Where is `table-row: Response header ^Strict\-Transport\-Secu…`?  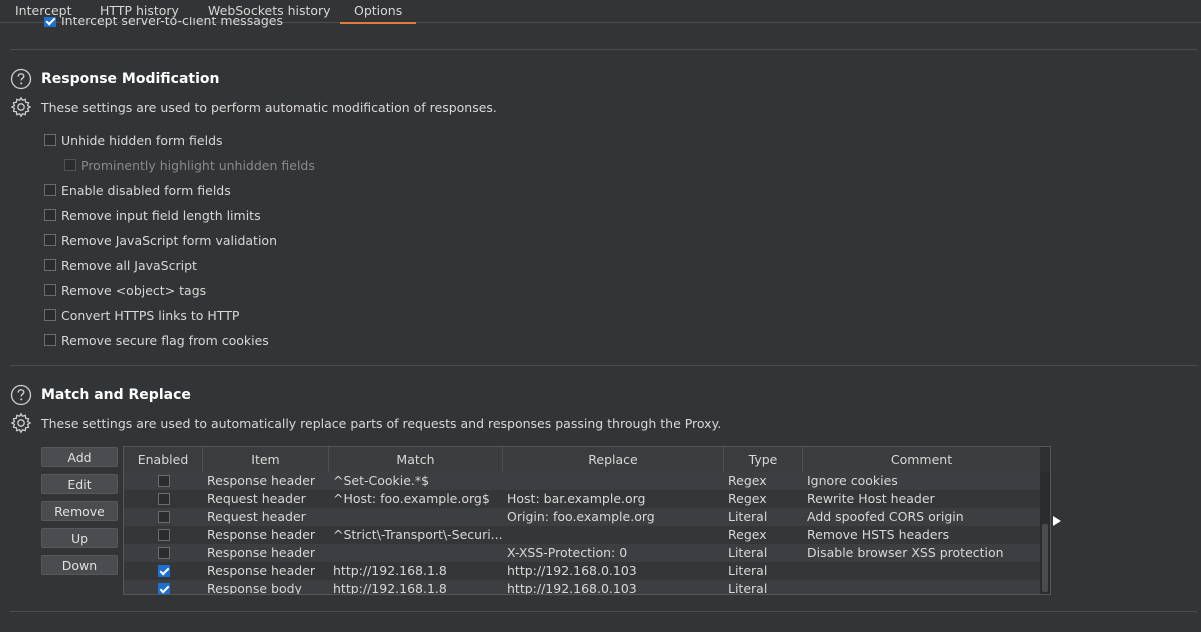
table-row: Response header ^Strict\-Transport\-Secu… is located at coordinates (582, 535).